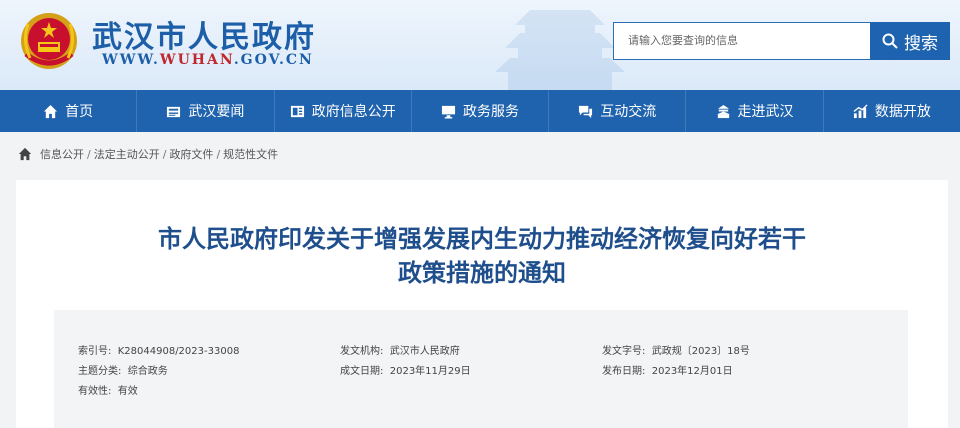 The image size is (960, 428). Describe the element at coordinates (178, 351) in the screenshot. I see `meta-value: K28044908/2023-33008` at that location.